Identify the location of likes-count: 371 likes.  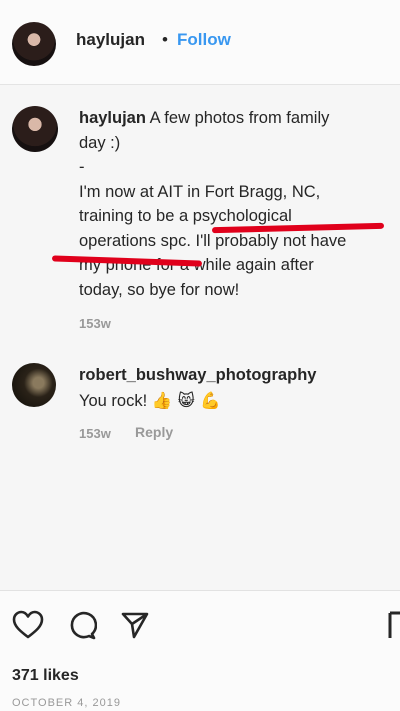
(45, 676).